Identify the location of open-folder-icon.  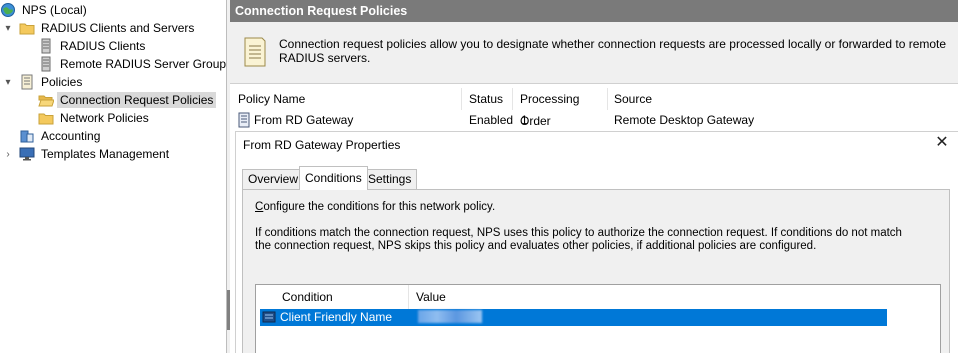
(46, 100).